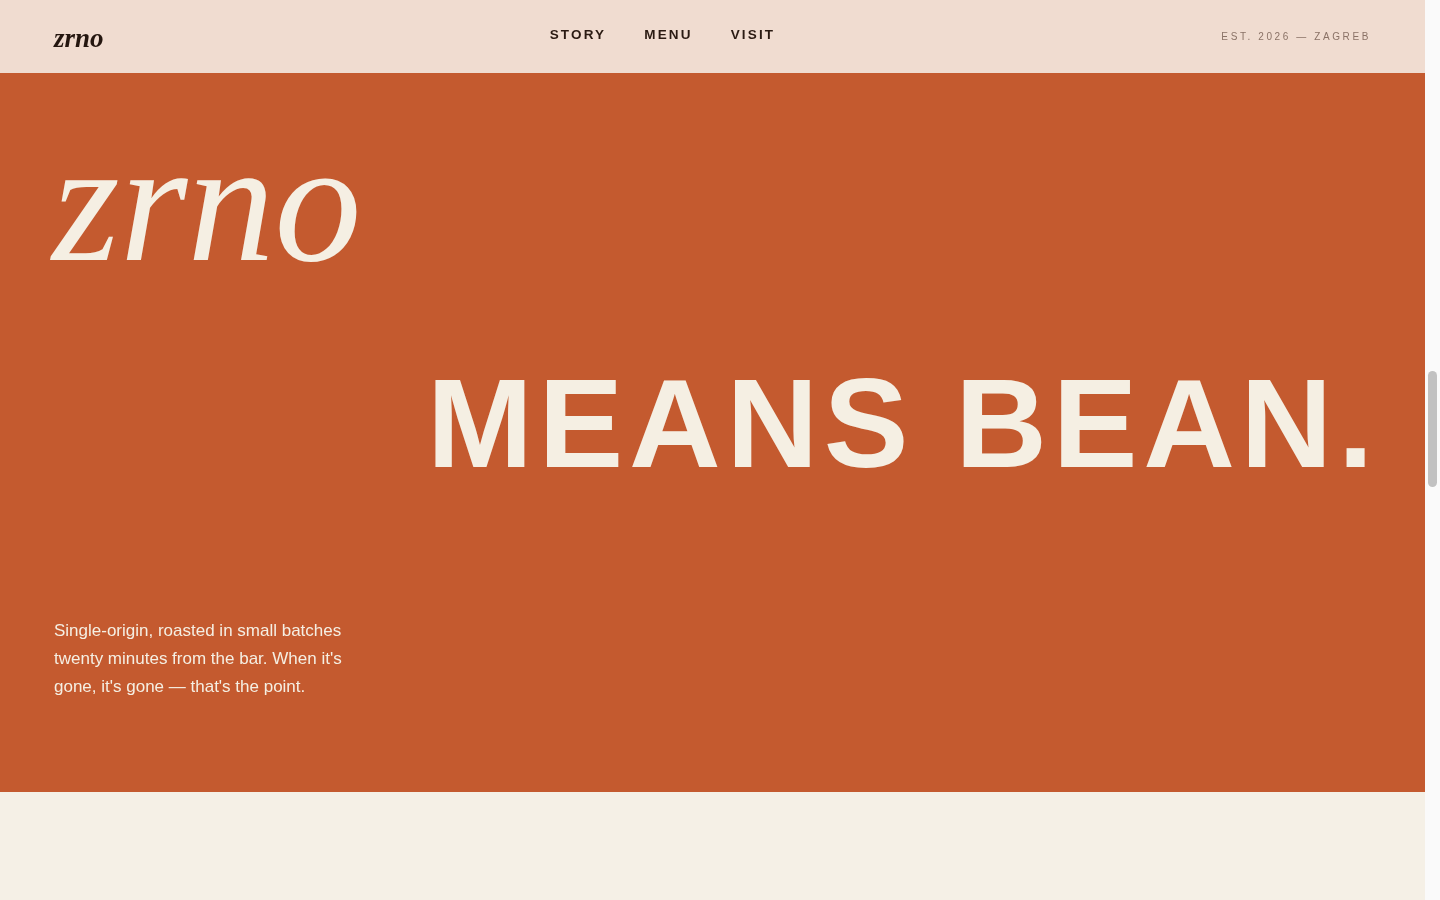  Describe the element at coordinates (207, 202) in the screenshot. I see `hero-wordmark: zrno` at that location.